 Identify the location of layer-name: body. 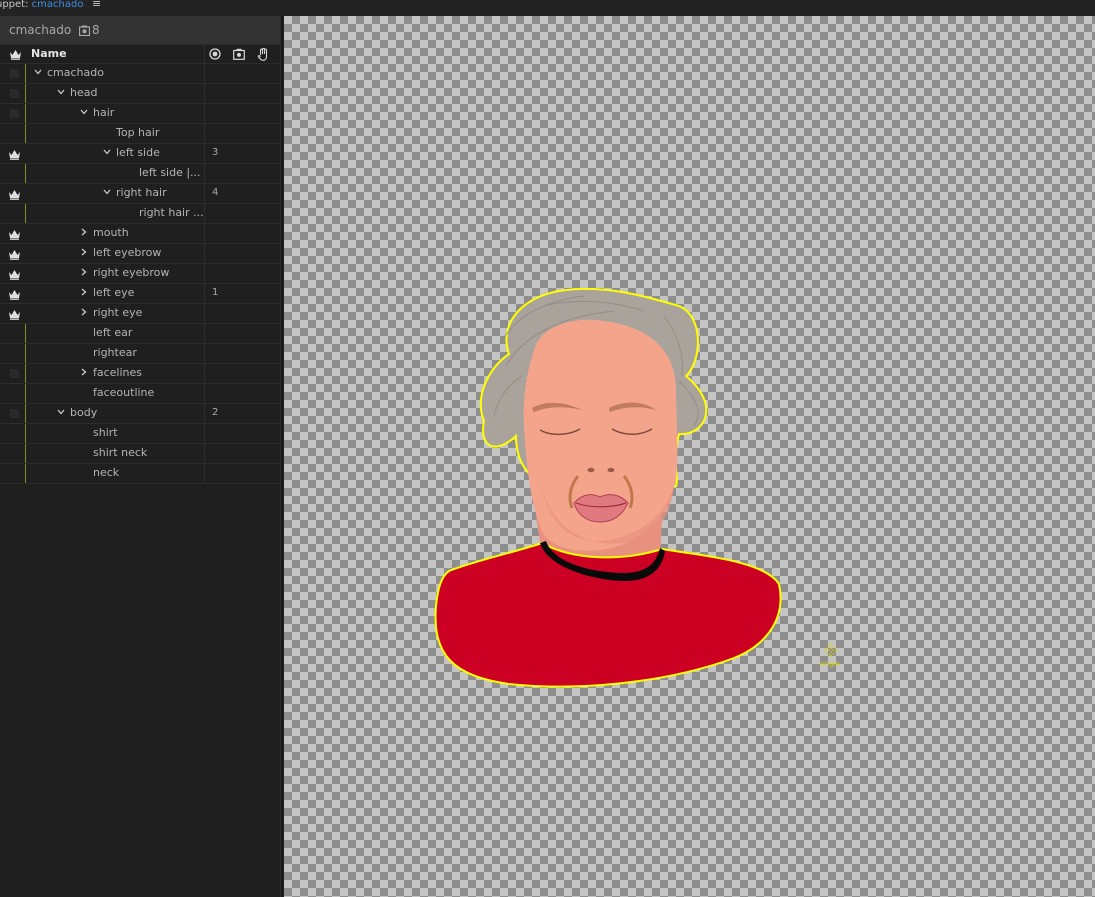
(84, 412).